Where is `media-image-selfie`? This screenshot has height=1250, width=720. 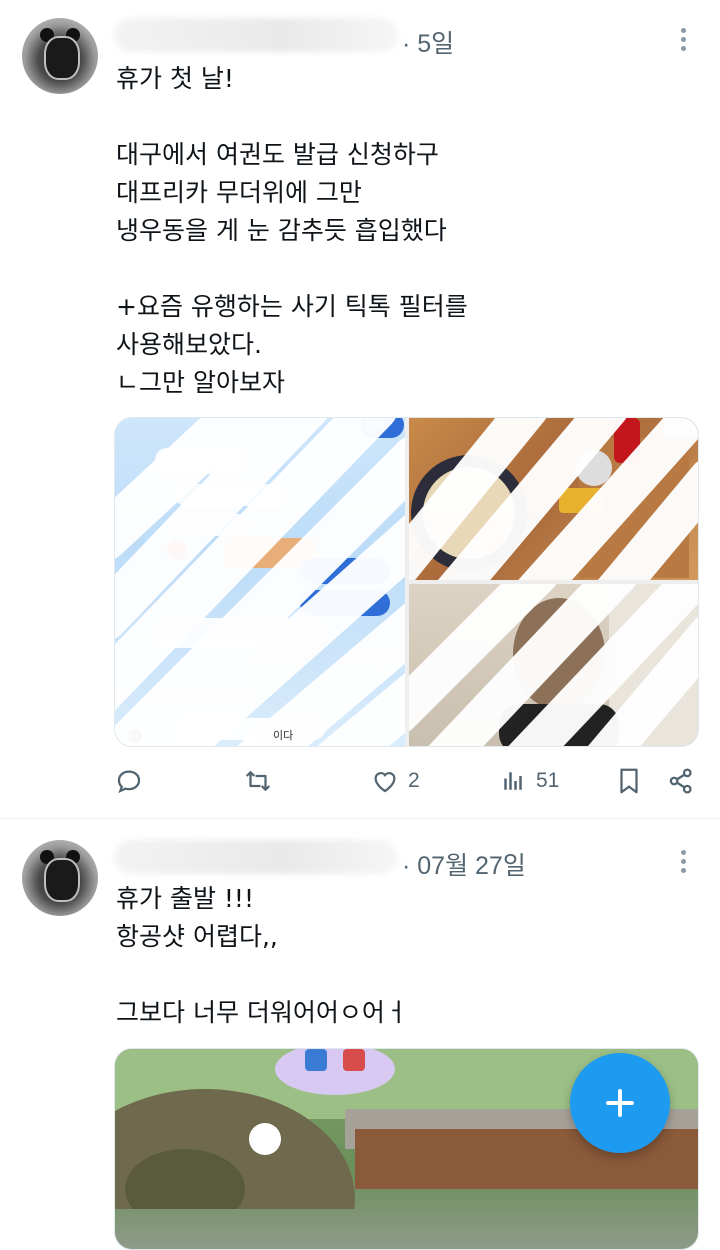
media-image-selfie is located at coordinates (553, 665).